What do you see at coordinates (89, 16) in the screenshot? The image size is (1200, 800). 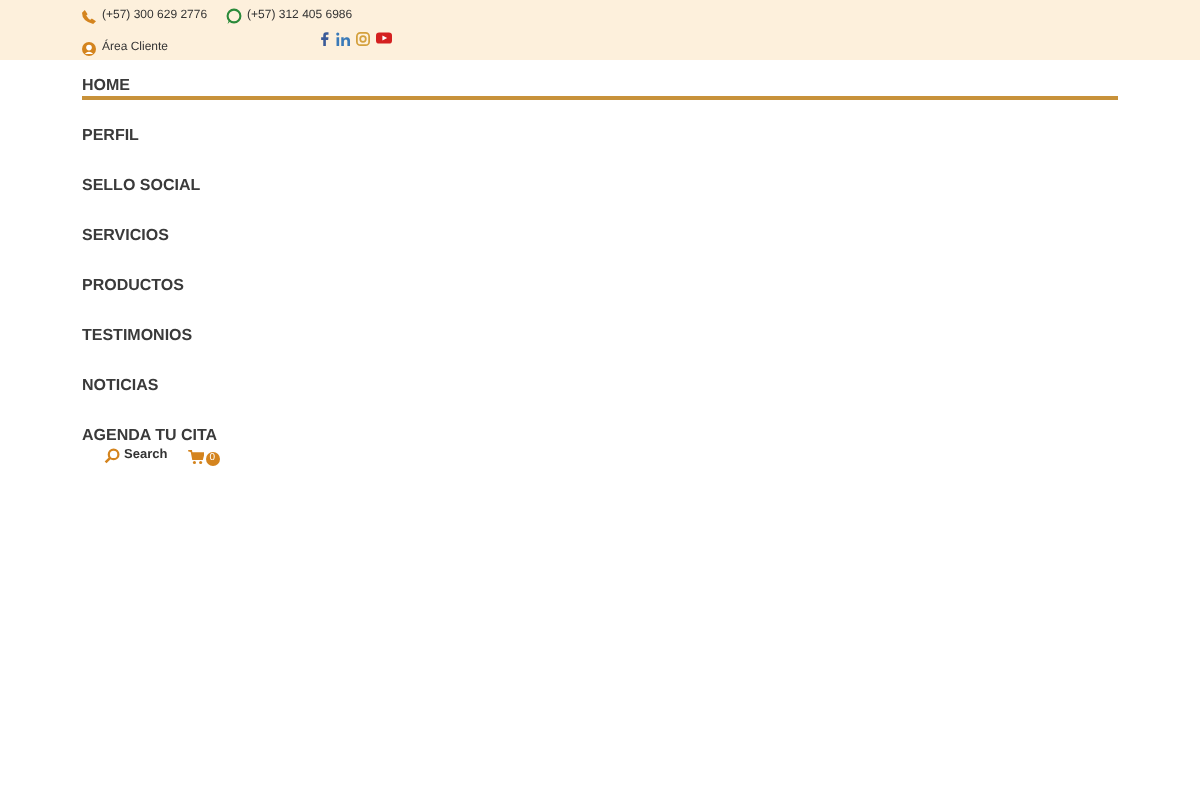 I see `phone-icon` at bounding box center [89, 16].